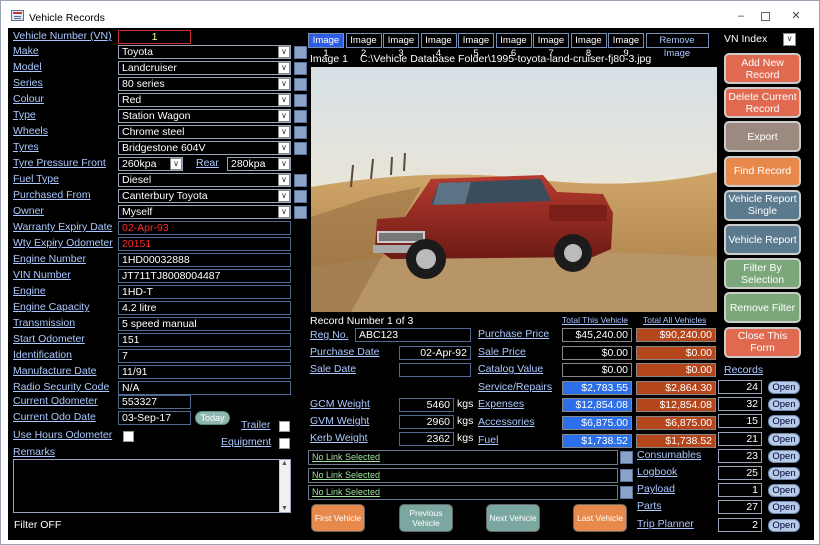 This screenshot has height=545, width=820. Describe the element at coordinates (784, 422) in the screenshot. I see `record-3-open-button: Open` at that location.